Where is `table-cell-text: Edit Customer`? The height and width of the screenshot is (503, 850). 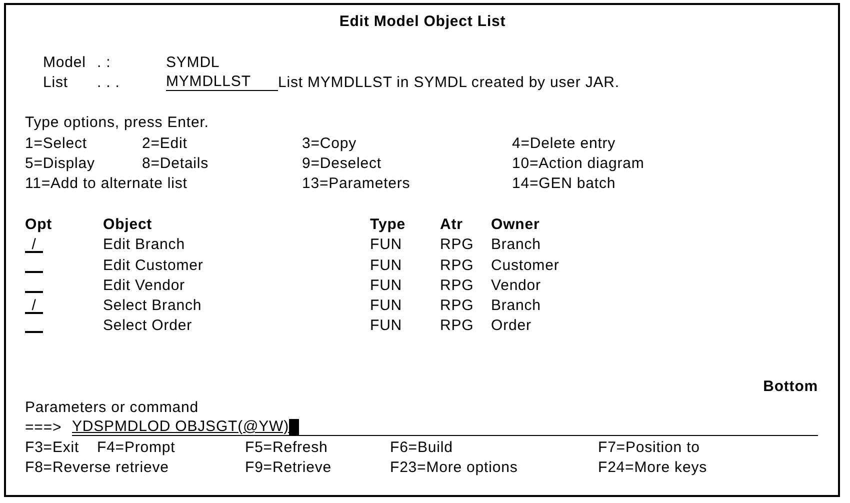
table-cell-text: Edit Customer is located at coordinates (153, 266).